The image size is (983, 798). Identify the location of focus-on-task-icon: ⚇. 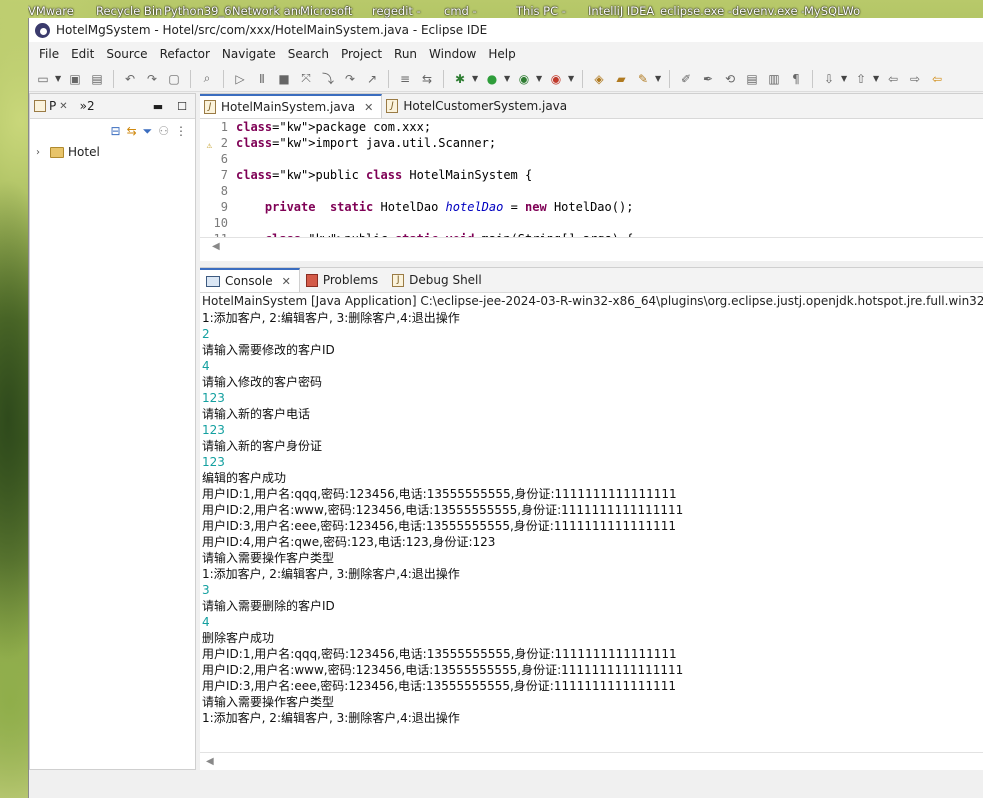
(163, 131).